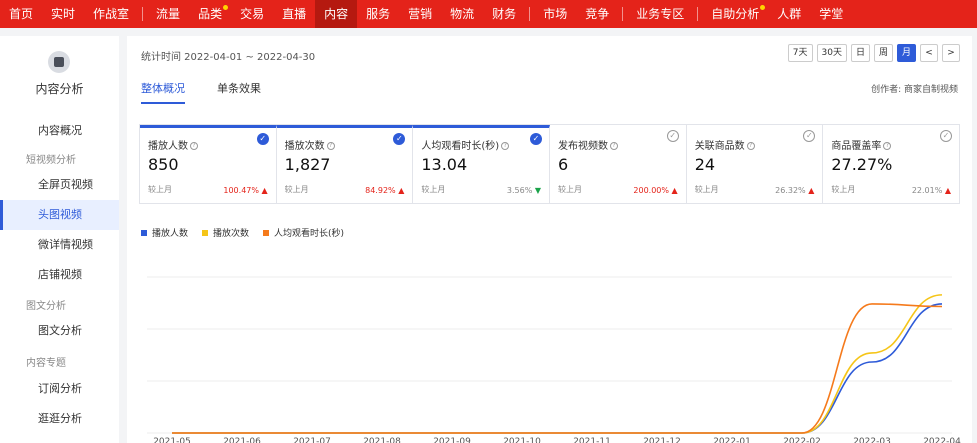  What do you see at coordinates (906, 53) in the screenshot?
I see `period-month-button: 月` at bounding box center [906, 53].